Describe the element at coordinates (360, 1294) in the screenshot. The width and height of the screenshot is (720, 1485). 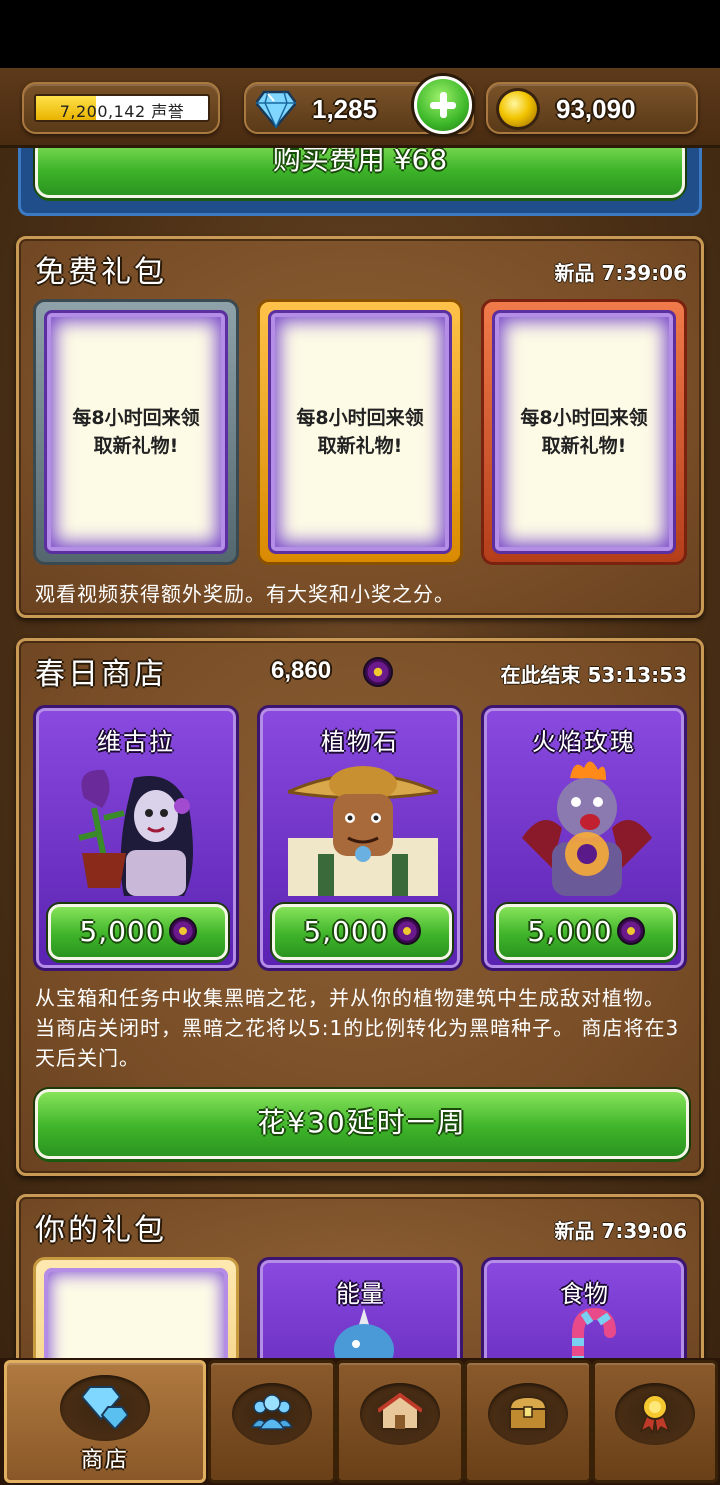
I see `gift-card-name: 能量` at that location.